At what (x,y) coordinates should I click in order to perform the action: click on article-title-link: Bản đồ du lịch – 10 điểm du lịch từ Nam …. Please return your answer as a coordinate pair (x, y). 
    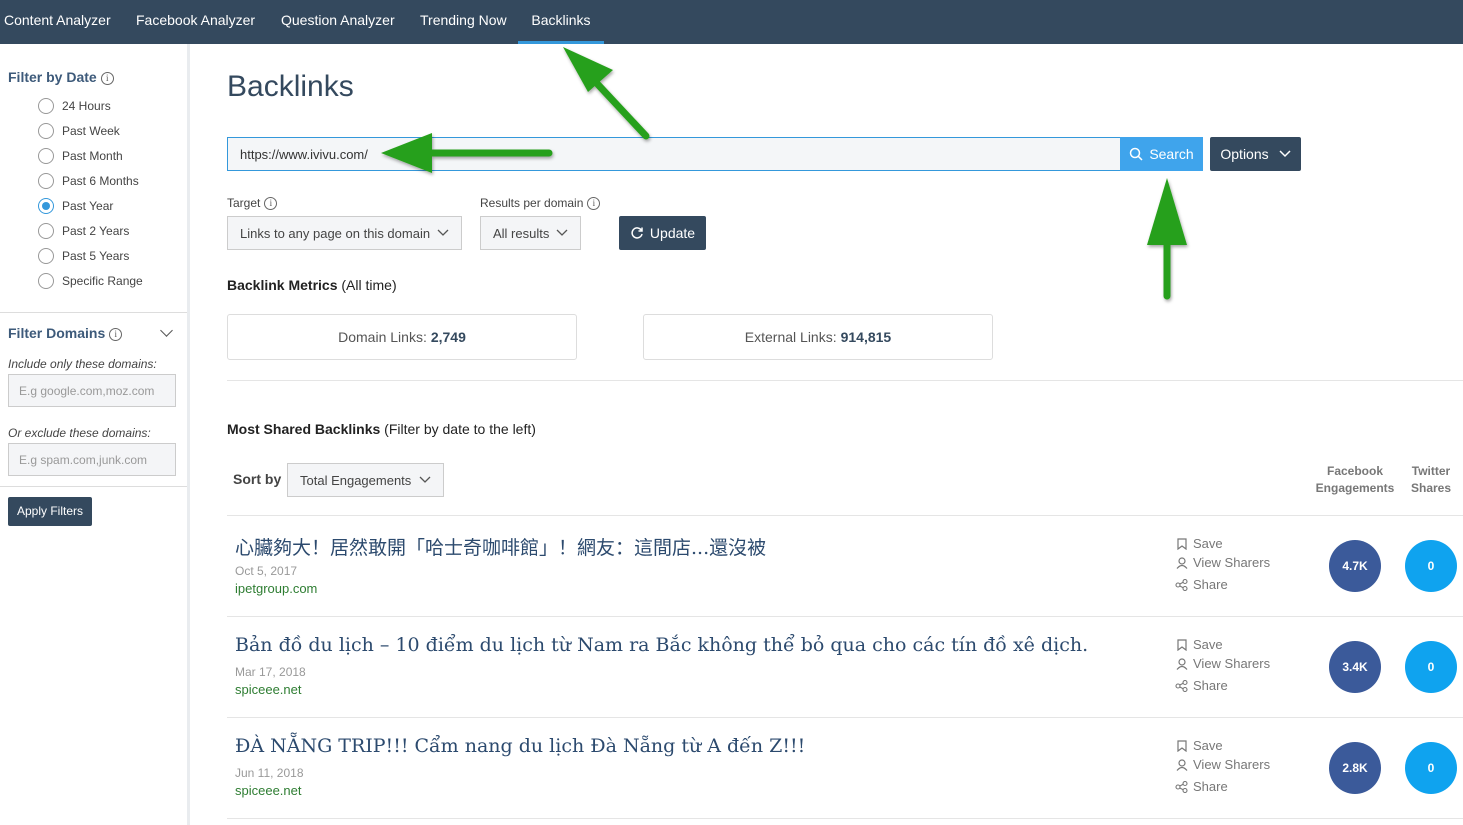
    Looking at the image, I should click on (661, 645).